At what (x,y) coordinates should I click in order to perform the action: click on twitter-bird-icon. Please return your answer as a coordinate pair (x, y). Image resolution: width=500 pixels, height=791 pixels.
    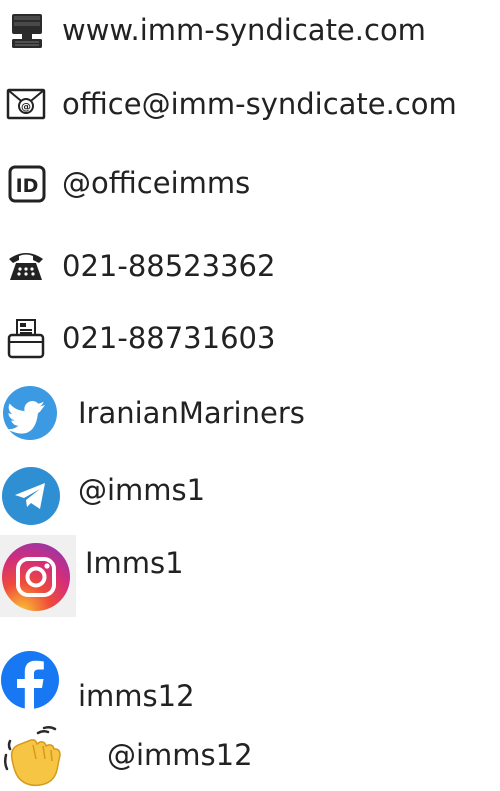
    Looking at the image, I should click on (32, 413).